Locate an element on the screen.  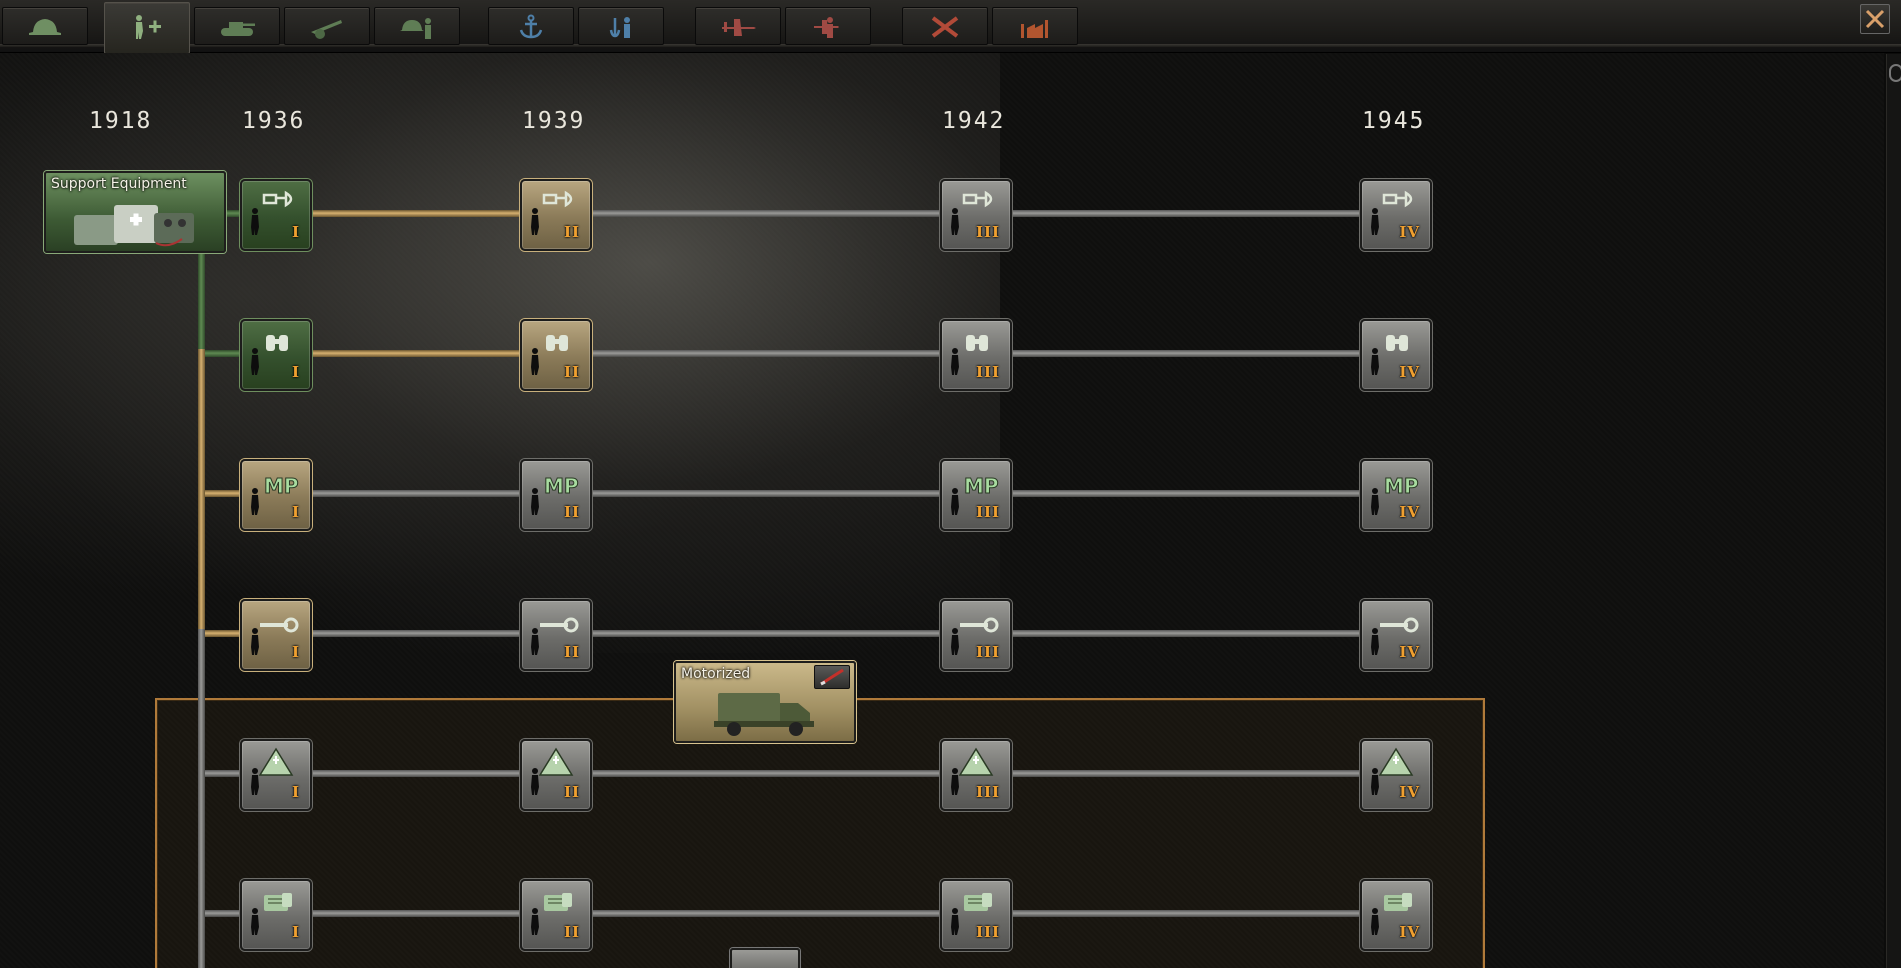
tech-maintenance-iii: III is located at coordinates (976, 635).